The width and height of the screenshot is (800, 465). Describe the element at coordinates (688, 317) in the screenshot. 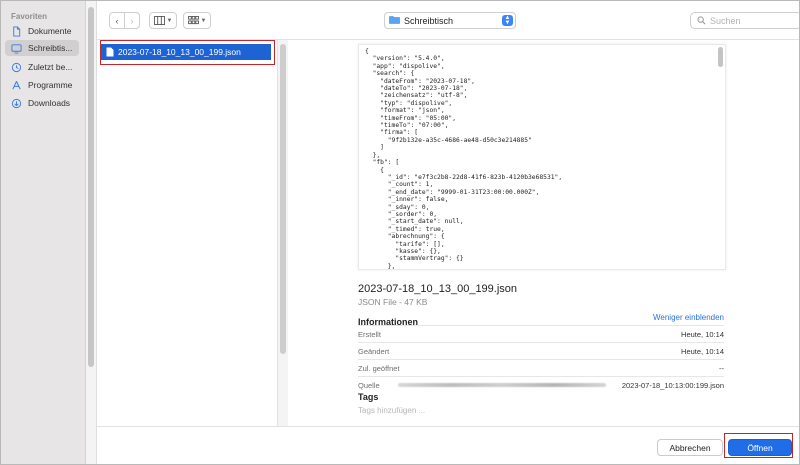

I see `show-less-link: Weniger einblenden` at that location.